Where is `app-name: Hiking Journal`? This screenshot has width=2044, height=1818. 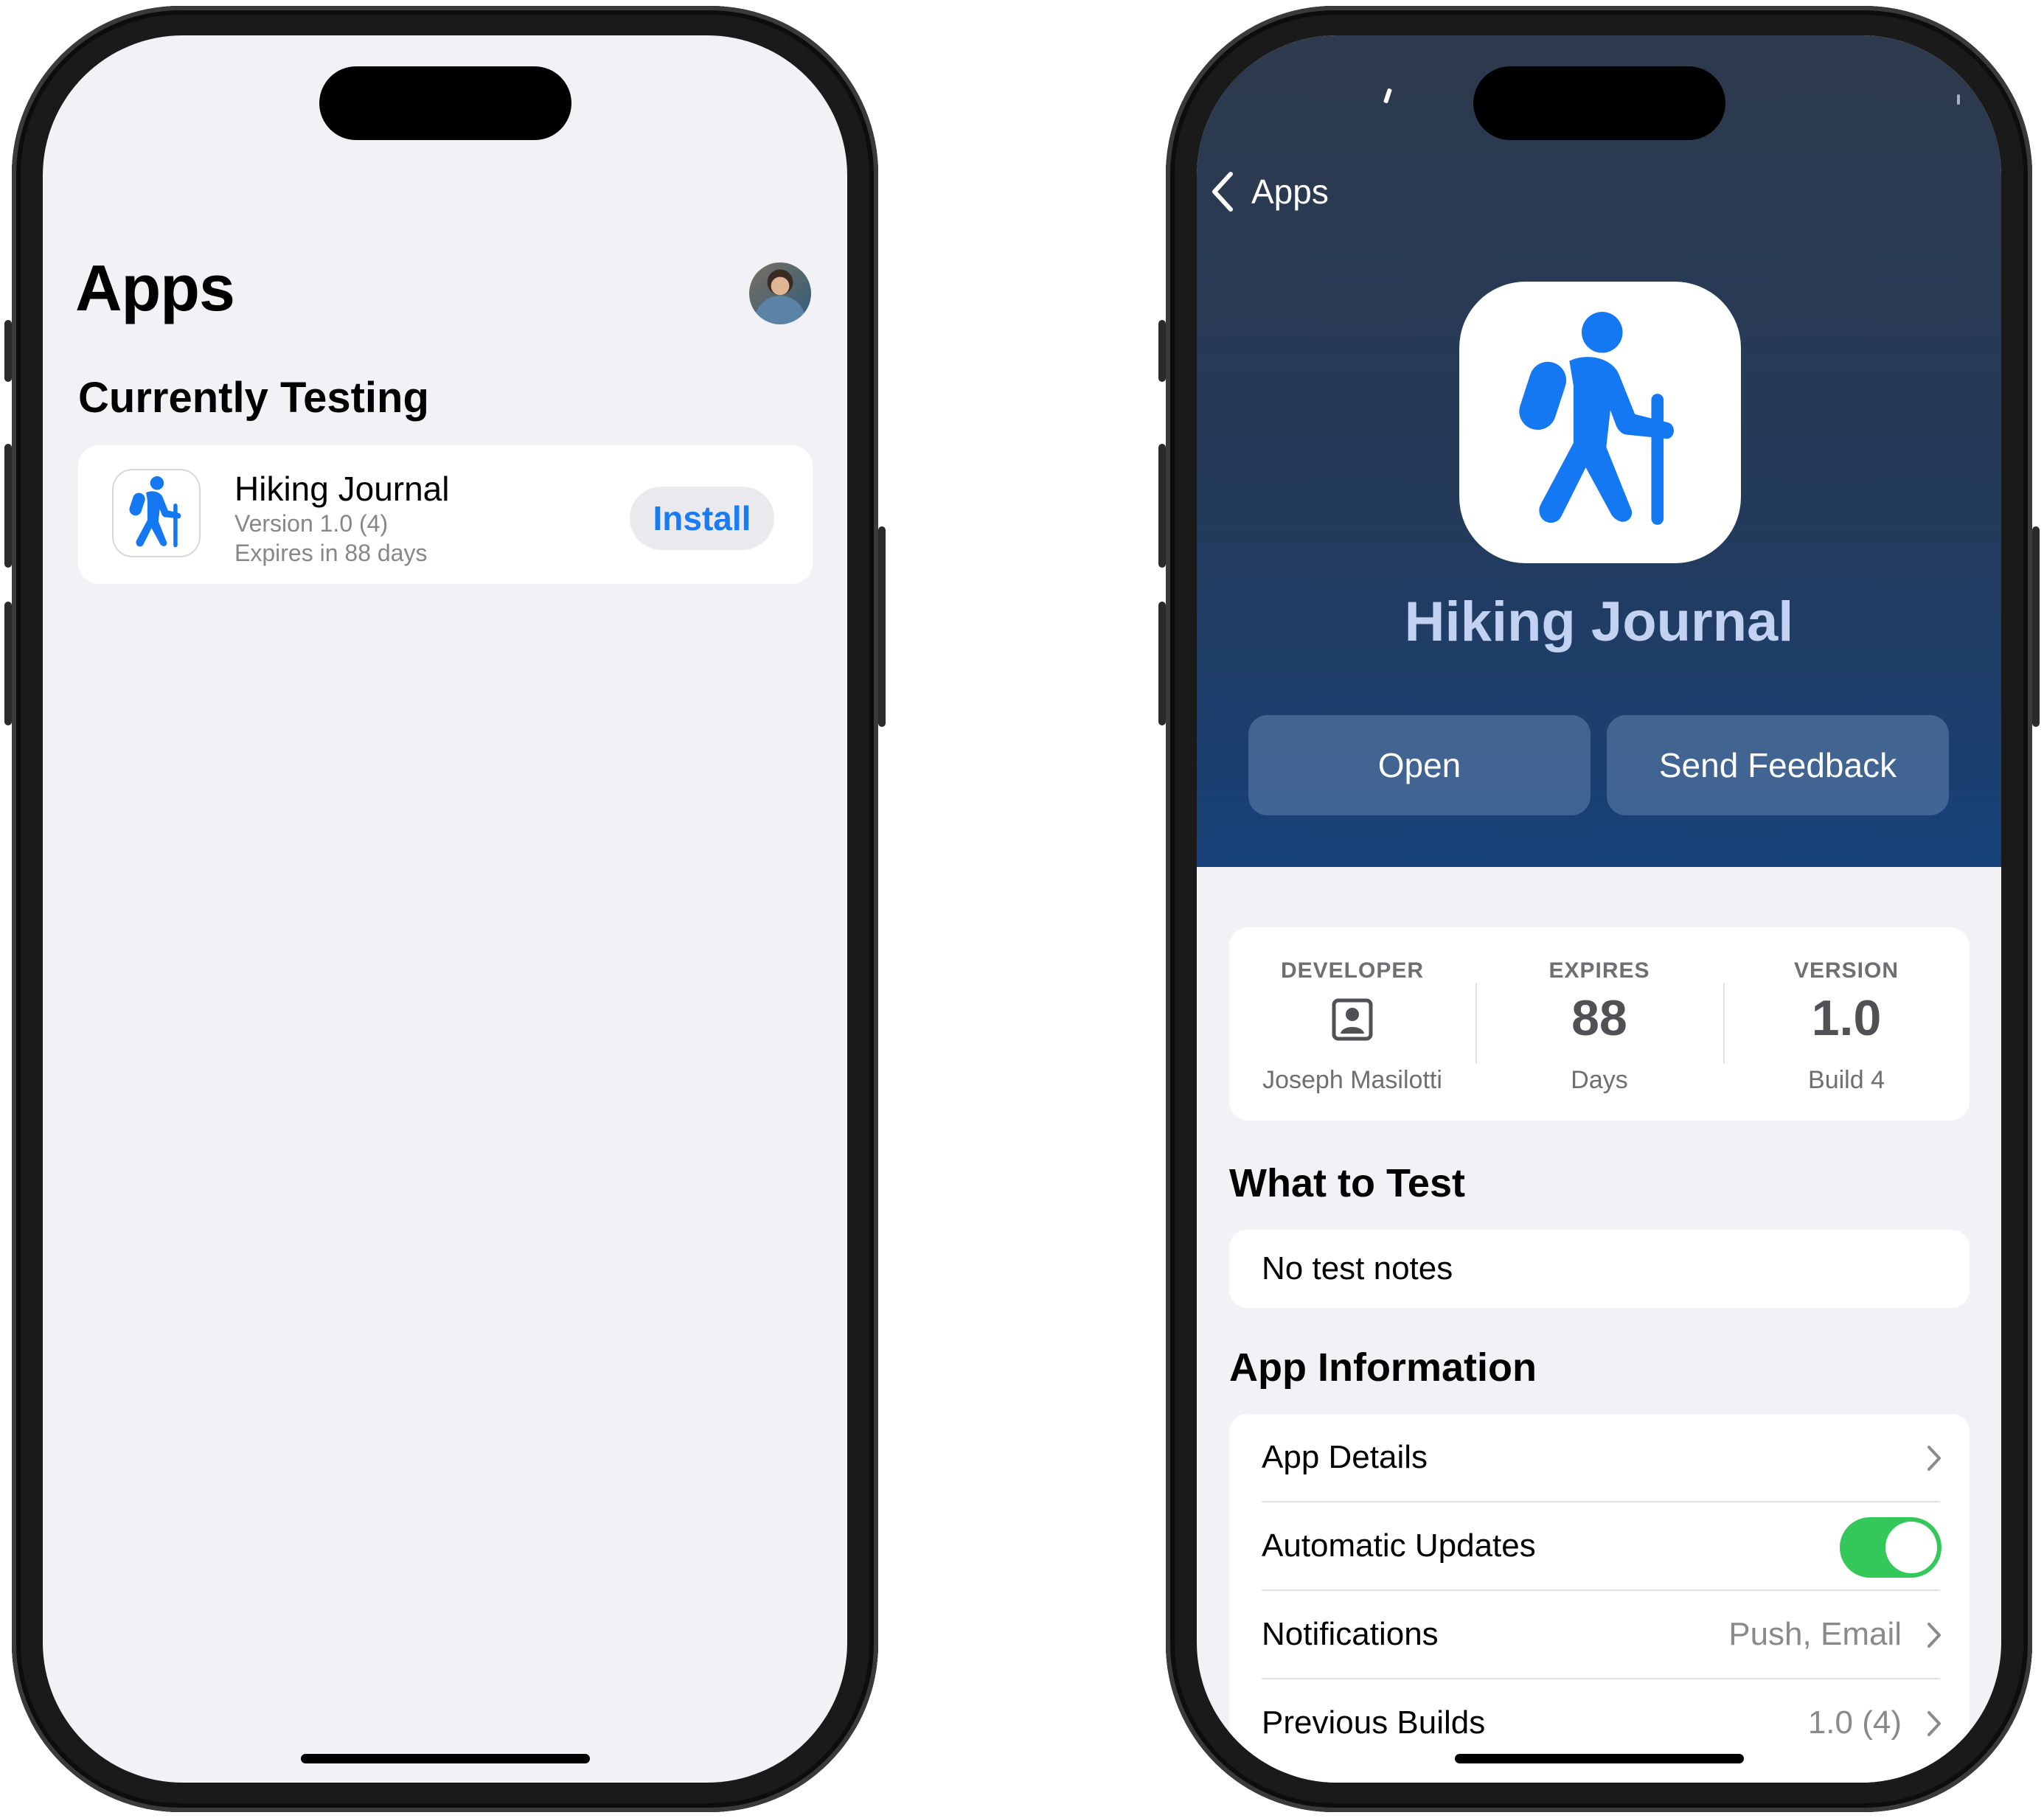 app-name: Hiking Journal is located at coordinates (342, 489).